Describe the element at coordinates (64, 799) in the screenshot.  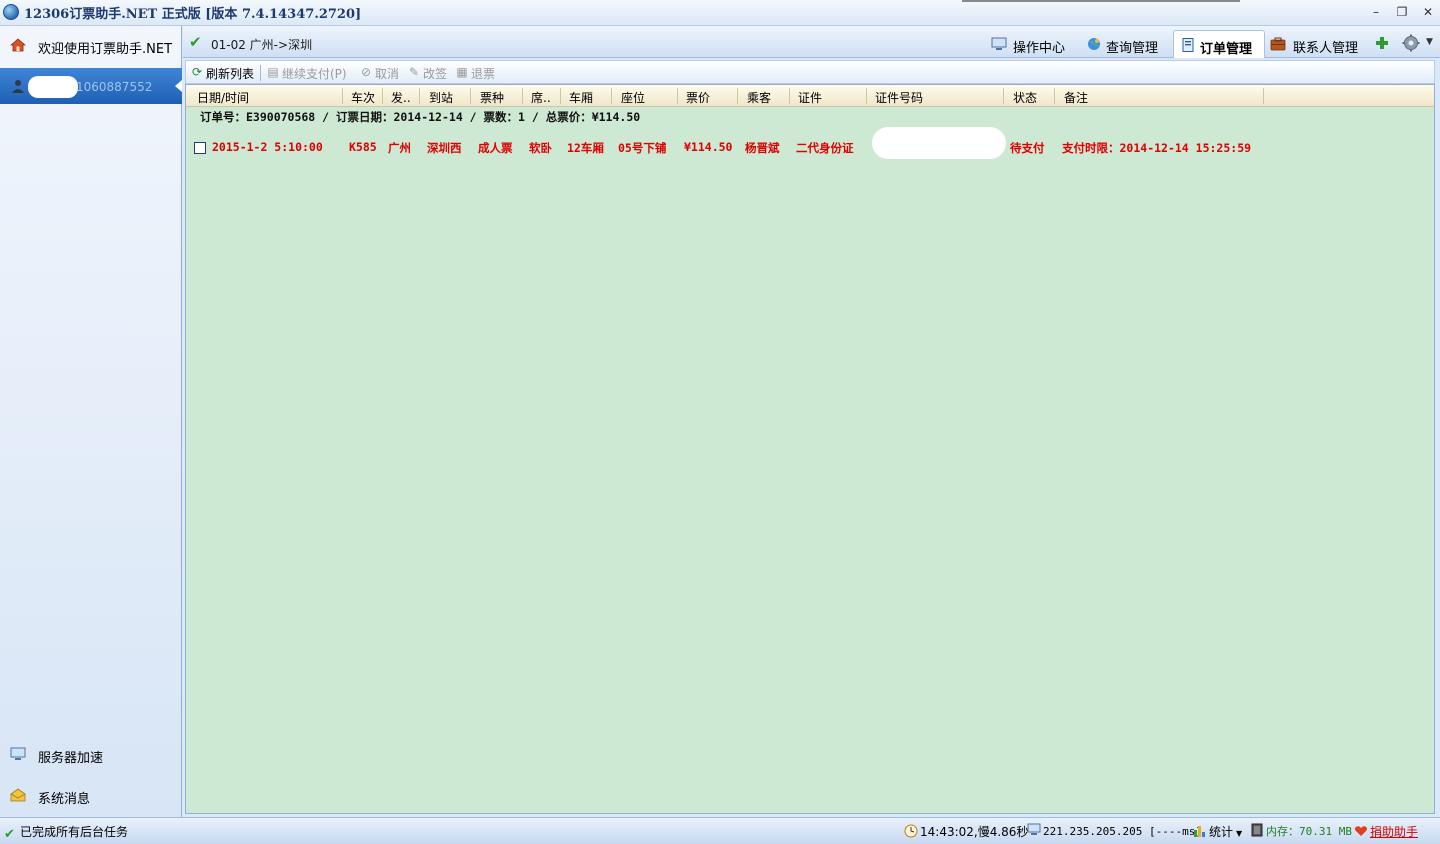
I see `system-messages-label: 系统消息` at that location.